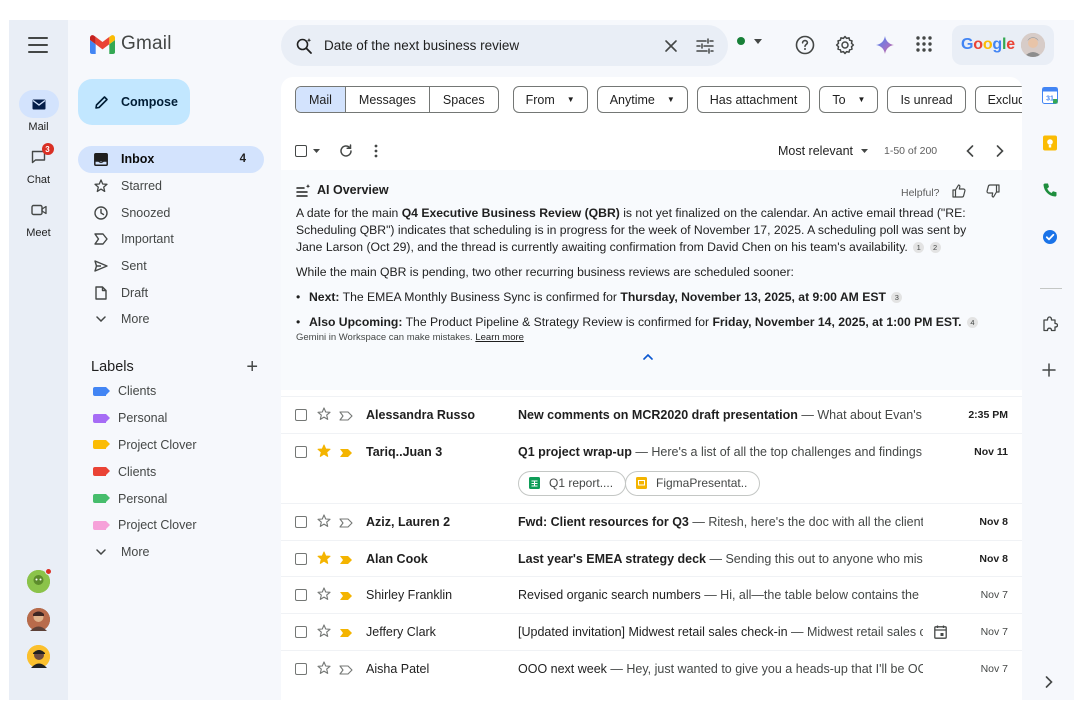 The width and height of the screenshot is (1083, 708). I want to click on nav-draft: Draft, so click(171, 292).